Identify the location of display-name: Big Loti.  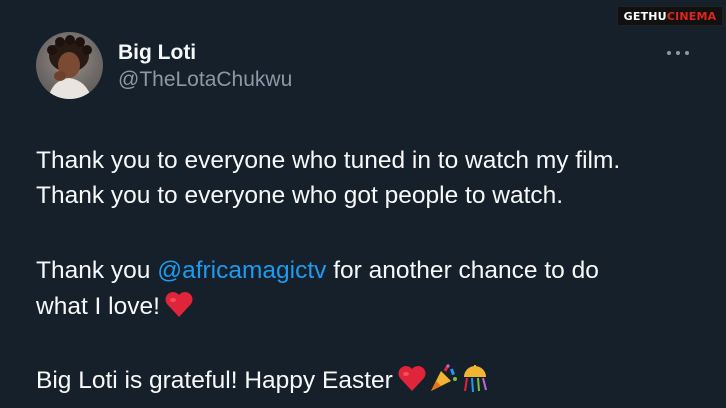
(157, 53).